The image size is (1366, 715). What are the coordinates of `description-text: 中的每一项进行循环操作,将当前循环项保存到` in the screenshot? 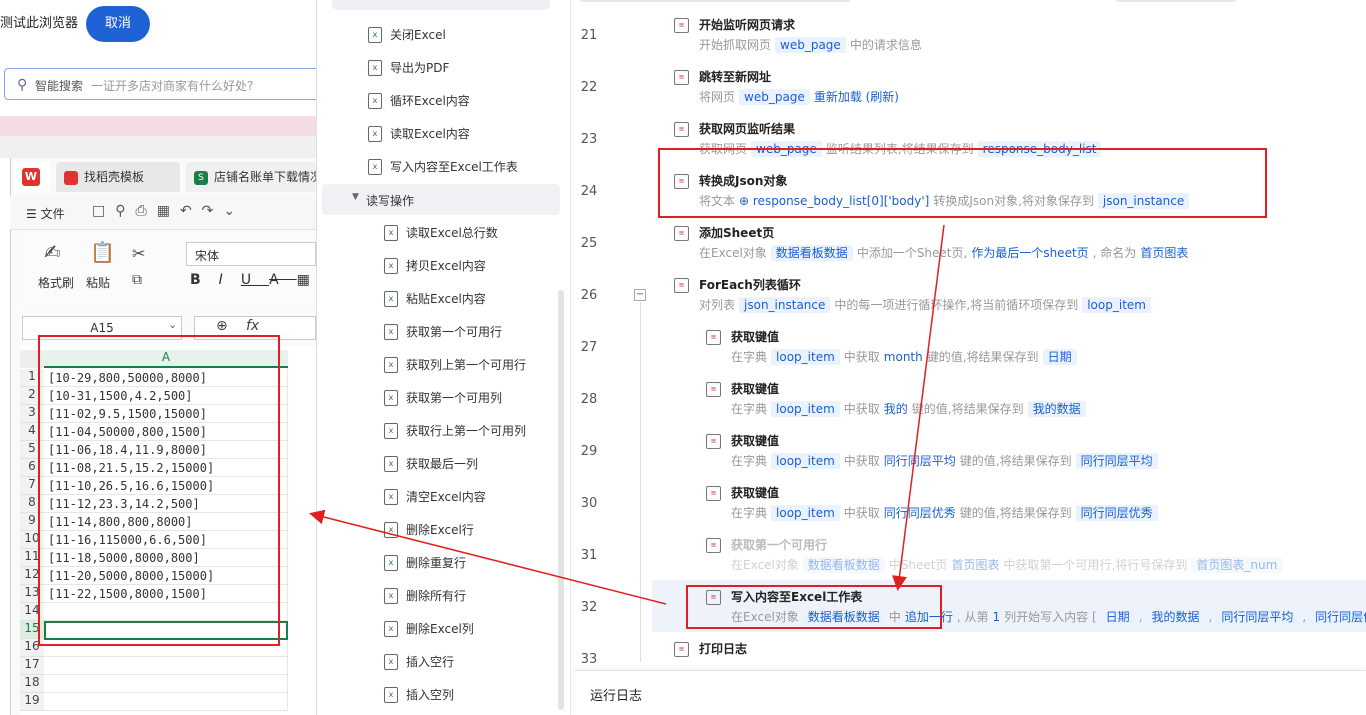 It's located at (956, 305).